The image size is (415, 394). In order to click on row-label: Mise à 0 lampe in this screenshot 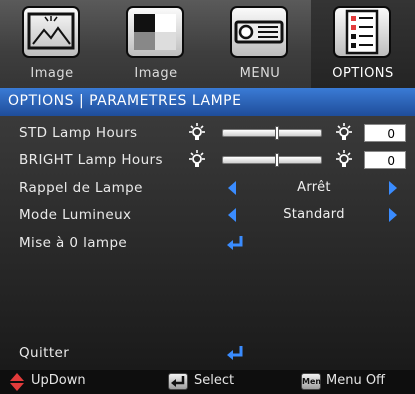, I will do `click(73, 243)`.